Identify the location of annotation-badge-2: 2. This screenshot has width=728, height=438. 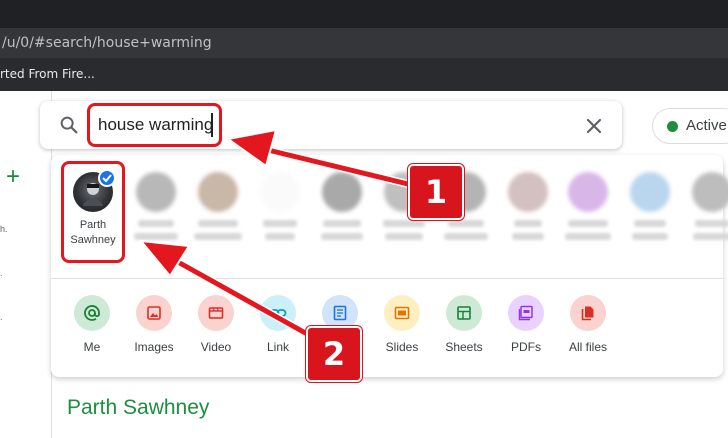
(334, 354).